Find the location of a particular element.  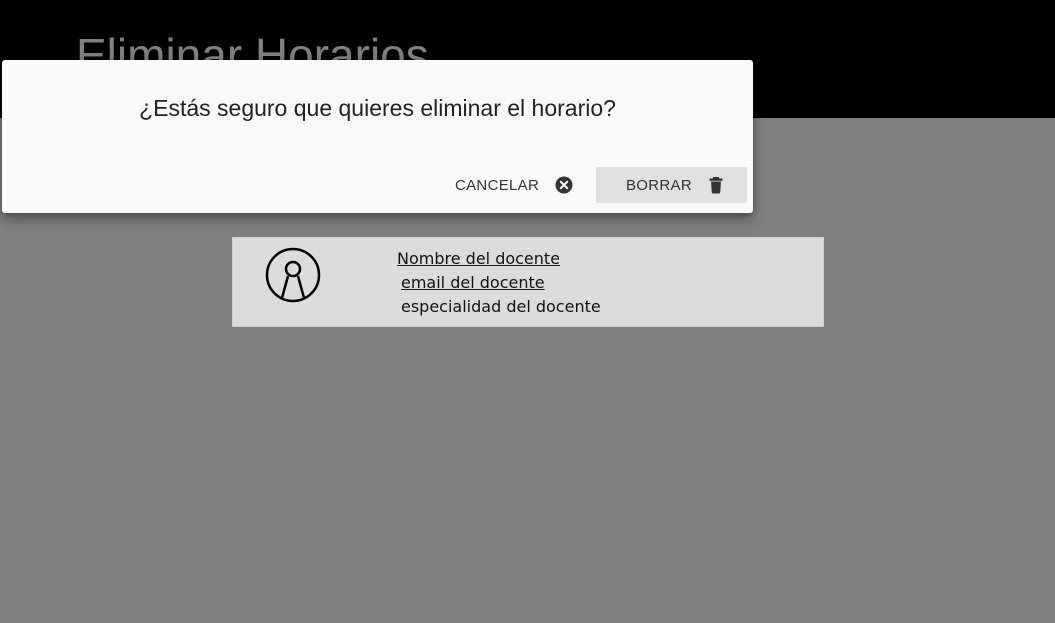

delete-button-label: BORRAR is located at coordinates (659, 185).